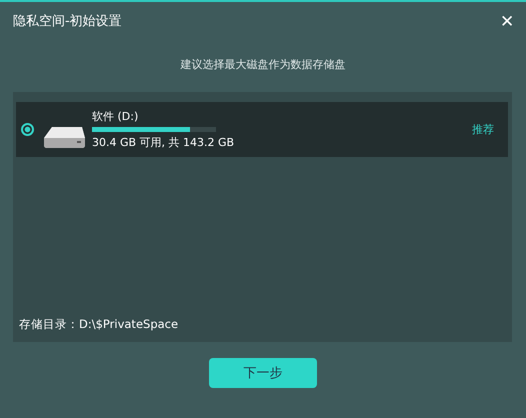 The image size is (526, 418). What do you see at coordinates (67, 21) in the screenshot?
I see `window-title: 隐私空间-初始设置` at bounding box center [67, 21].